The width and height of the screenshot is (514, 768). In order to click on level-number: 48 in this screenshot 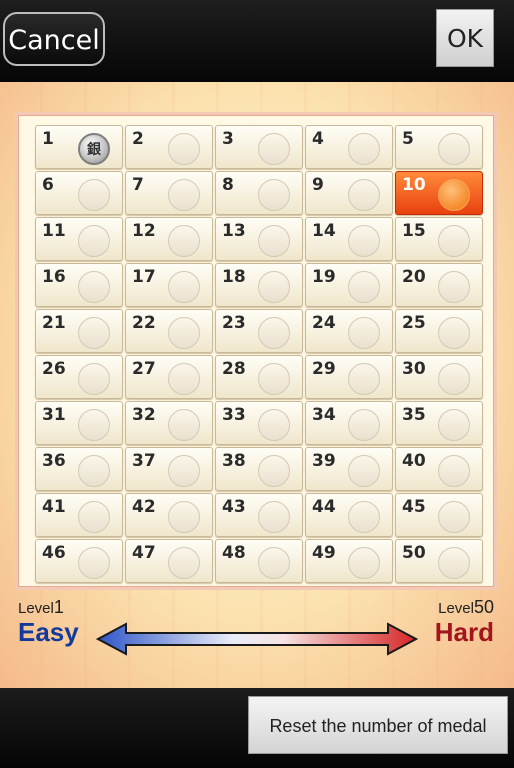, I will do `click(234, 553)`.